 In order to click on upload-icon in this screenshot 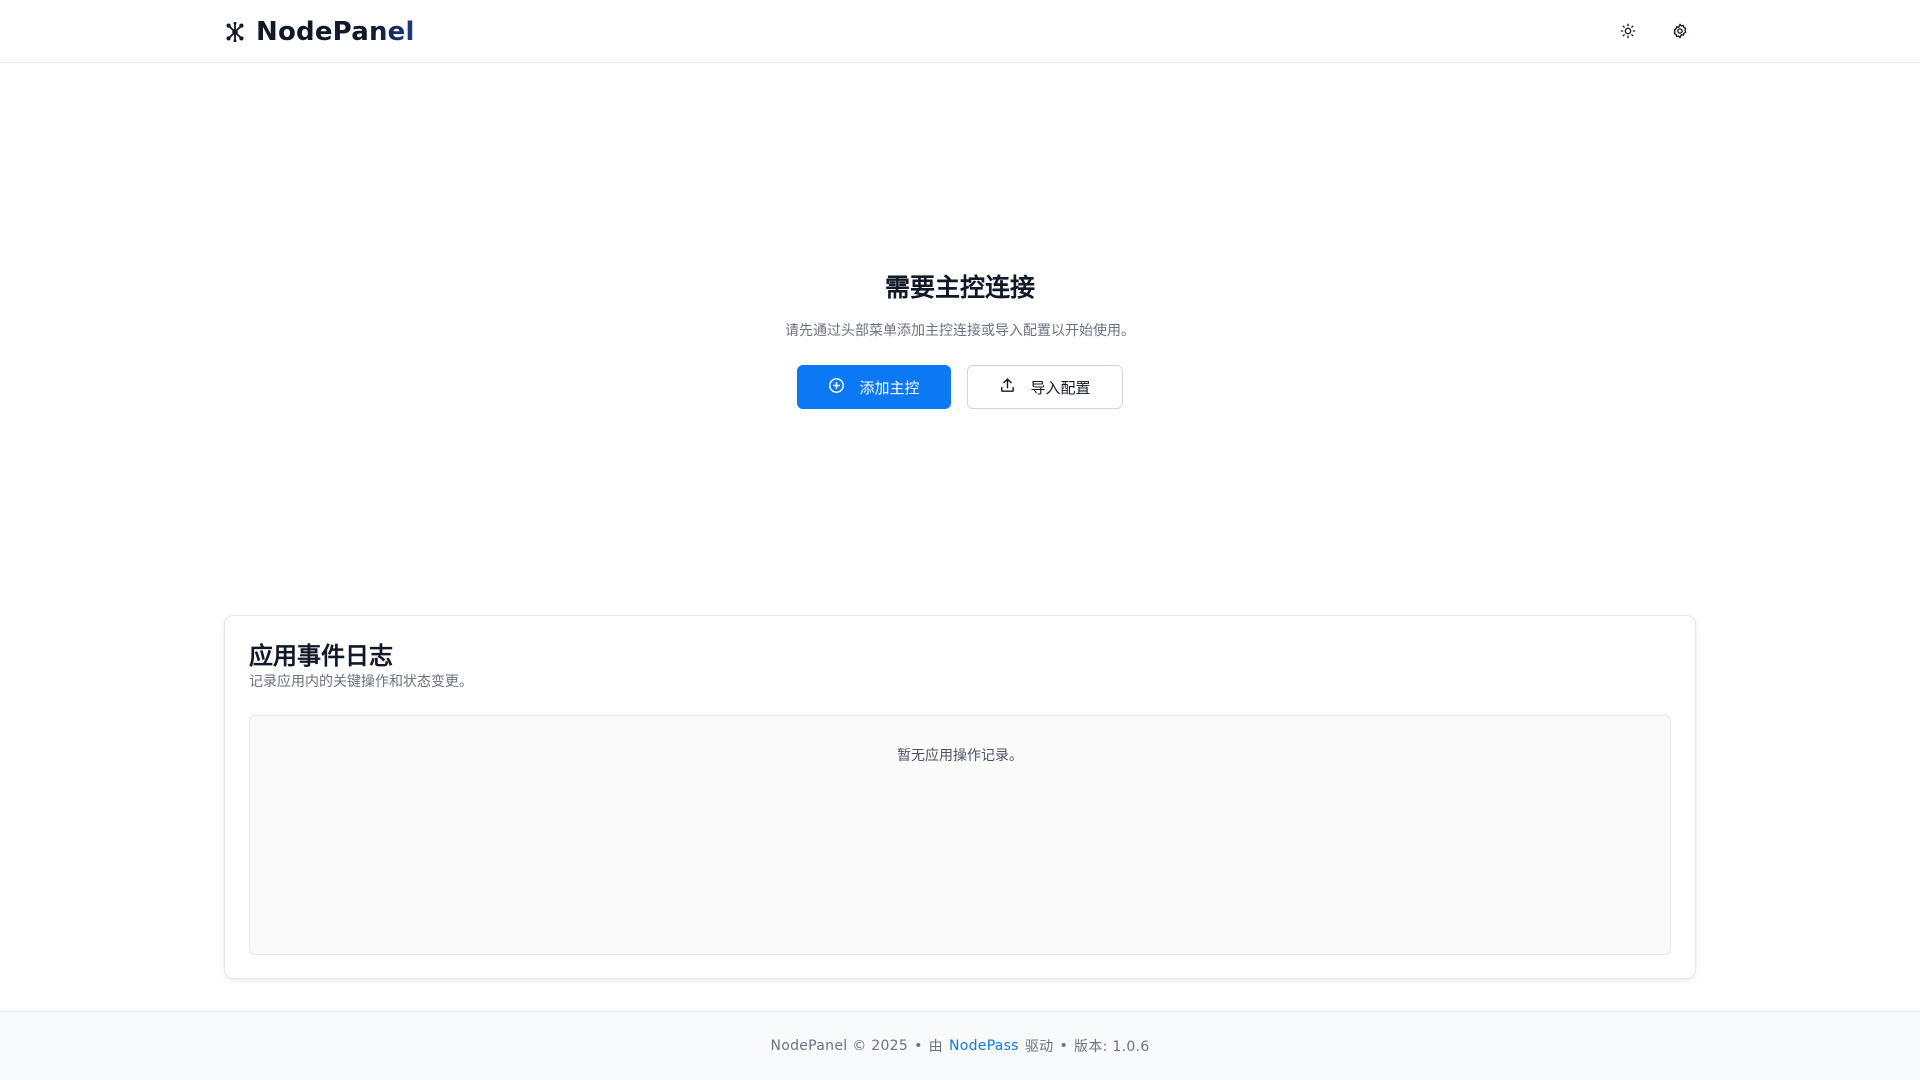, I will do `click(1007, 387)`.